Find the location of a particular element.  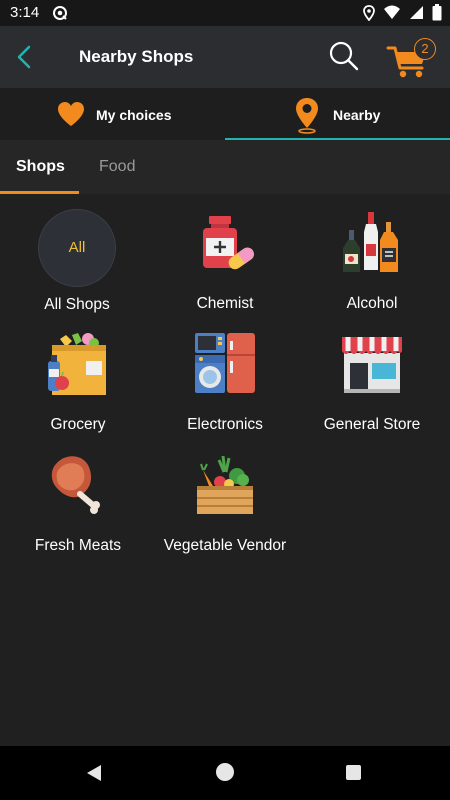

category-label: Electronics is located at coordinates (225, 424).